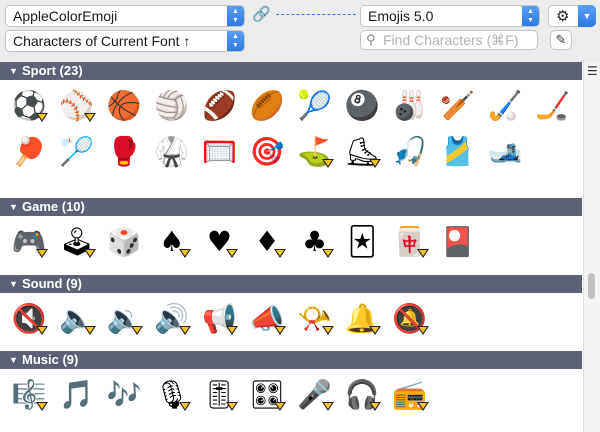 This screenshot has width=600, height=432. I want to click on character-cell: 🎛, so click(267, 395).